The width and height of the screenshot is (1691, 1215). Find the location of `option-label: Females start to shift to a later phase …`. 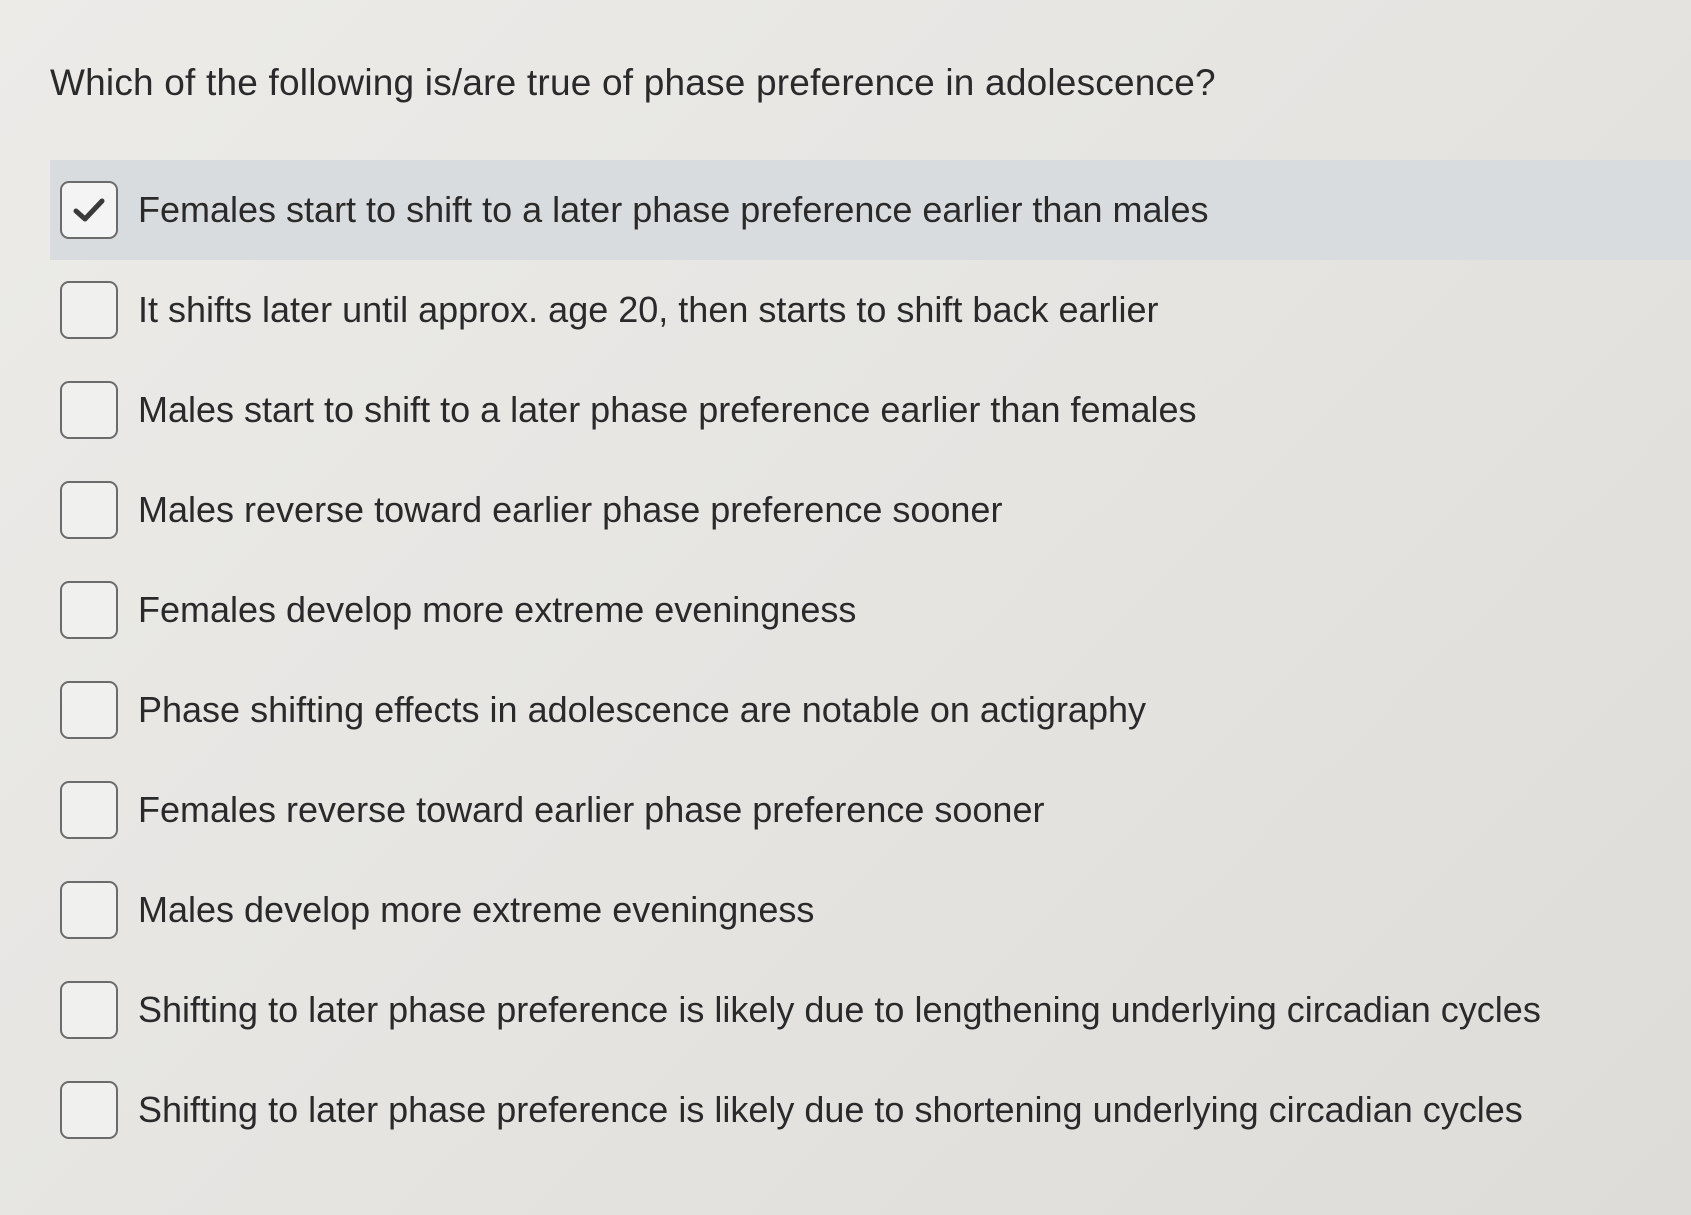

option-label: Females start to shift to a later phase … is located at coordinates (673, 209).